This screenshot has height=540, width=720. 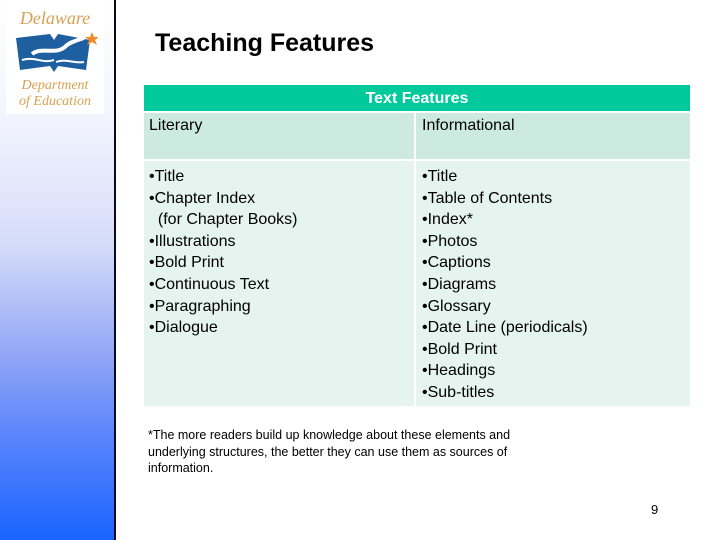 I want to click on list-item: •Captions, so click(x=456, y=263).